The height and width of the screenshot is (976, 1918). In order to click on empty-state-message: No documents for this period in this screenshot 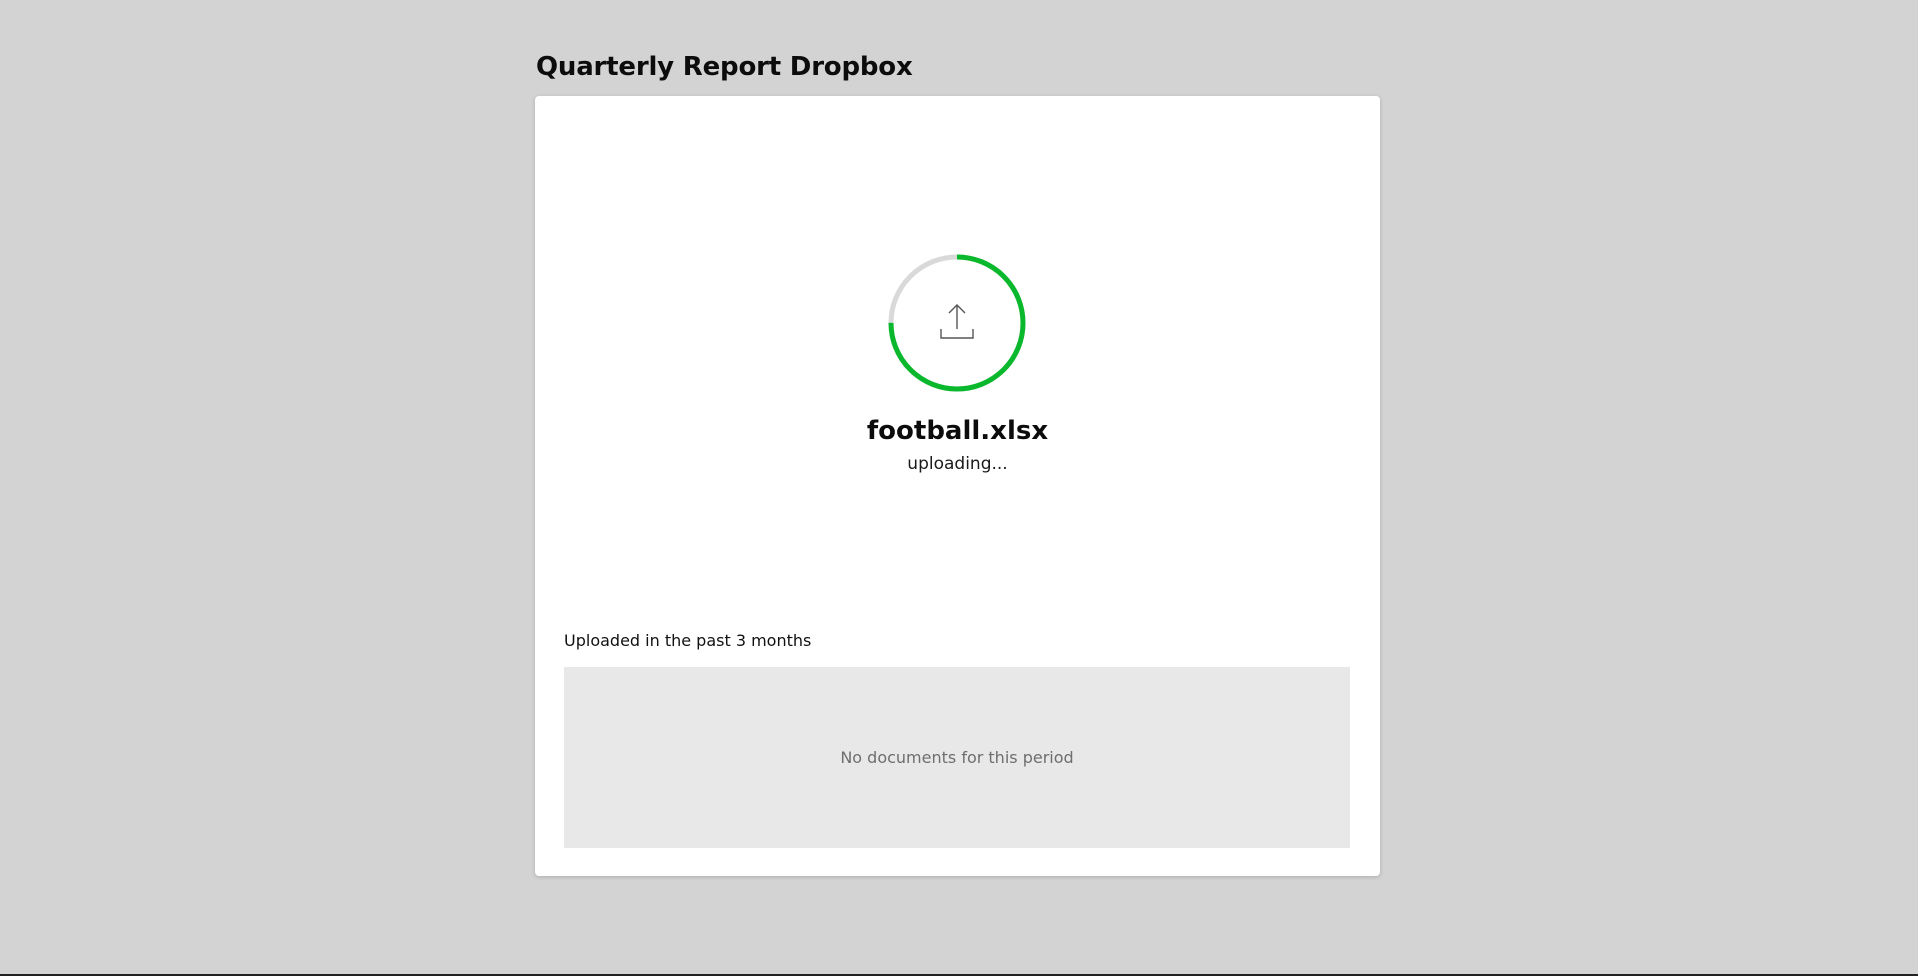, I will do `click(957, 757)`.